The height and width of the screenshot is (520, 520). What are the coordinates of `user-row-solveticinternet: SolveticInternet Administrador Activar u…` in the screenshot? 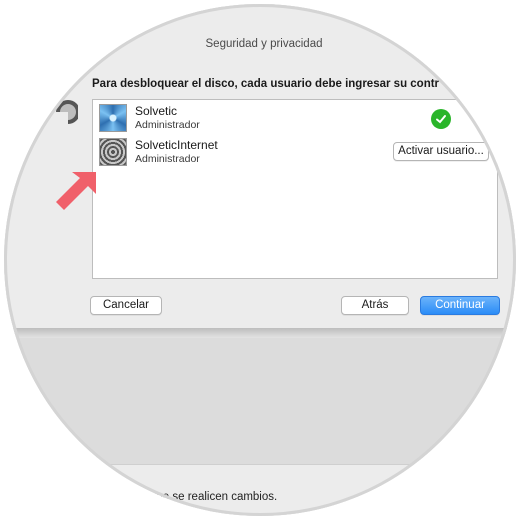 It's located at (295, 153).